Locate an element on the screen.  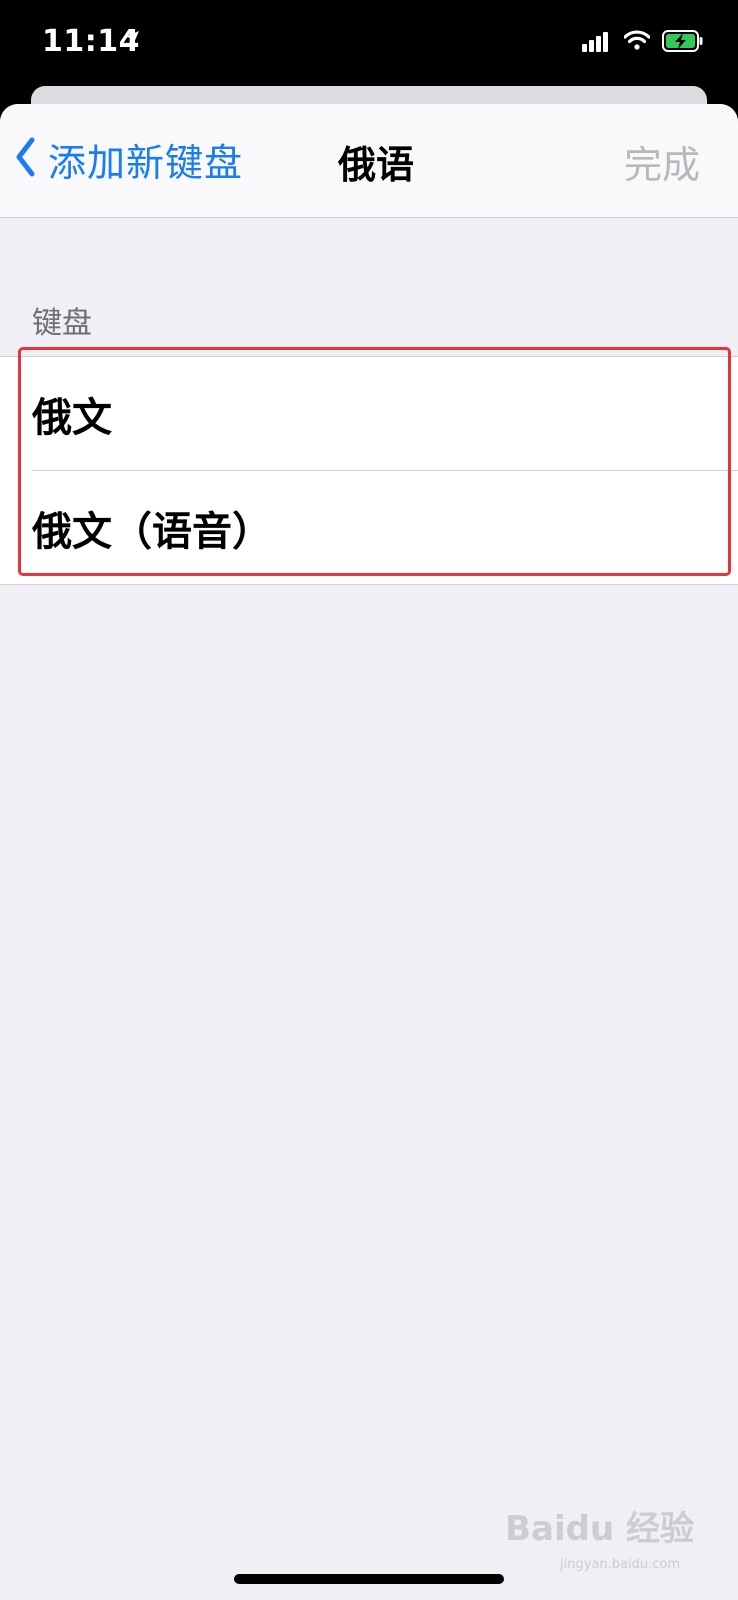
watermark-url: jingyan.baidu.com is located at coordinates (620, 1564).